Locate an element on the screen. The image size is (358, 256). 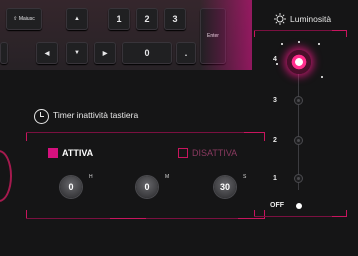
timer-off-checkbox is located at coordinates (183, 153).